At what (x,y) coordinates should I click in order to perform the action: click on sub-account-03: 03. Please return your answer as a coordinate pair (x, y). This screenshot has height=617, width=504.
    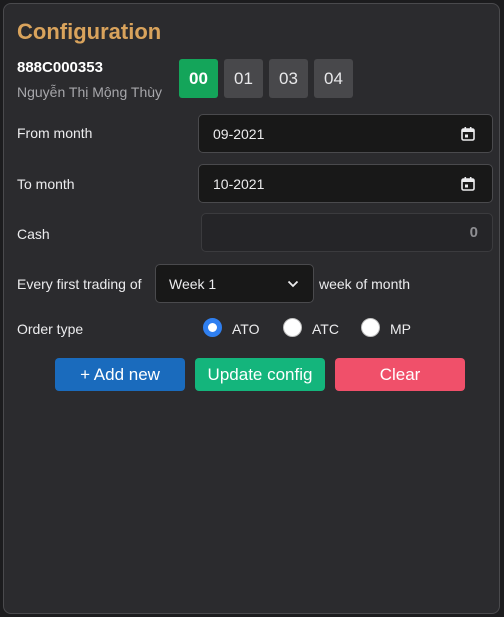
    Looking at the image, I should click on (288, 78).